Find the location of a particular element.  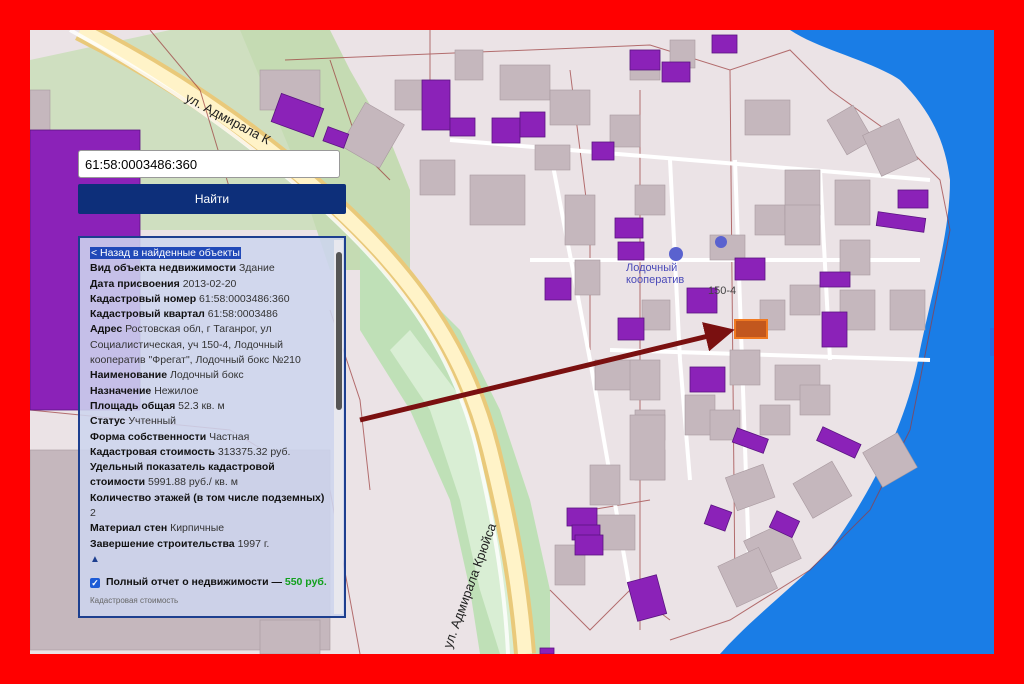

info-row-label: Адрес is located at coordinates (106, 329).